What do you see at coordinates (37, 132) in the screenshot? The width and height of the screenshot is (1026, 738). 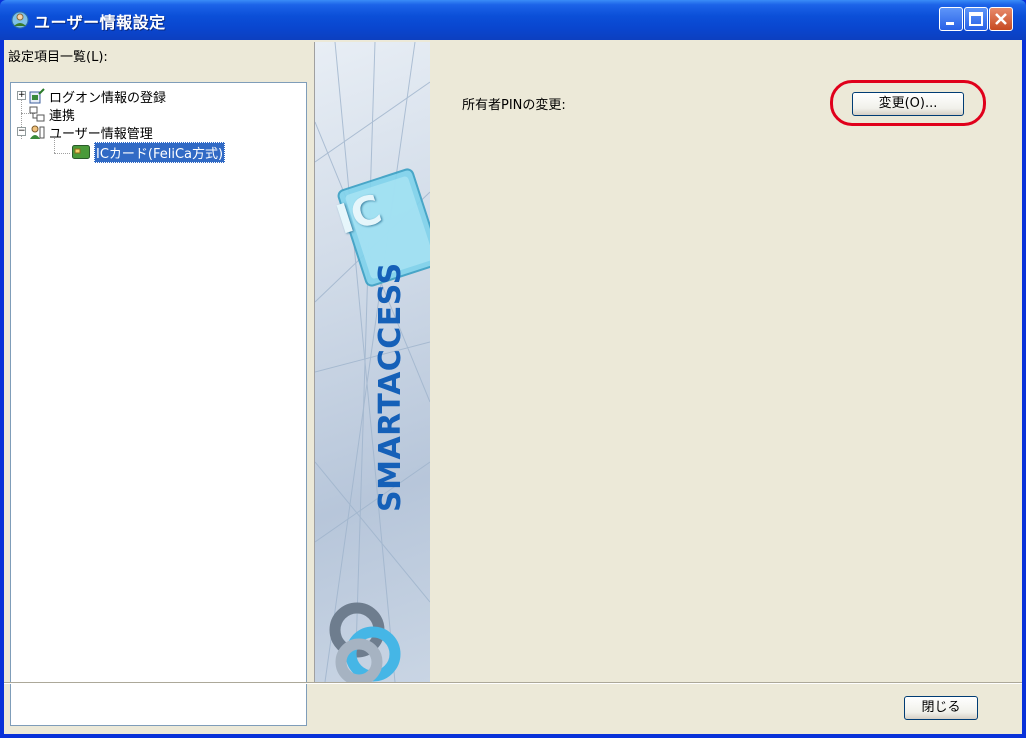 I see `user-management-icon` at bounding box center [37, 132].